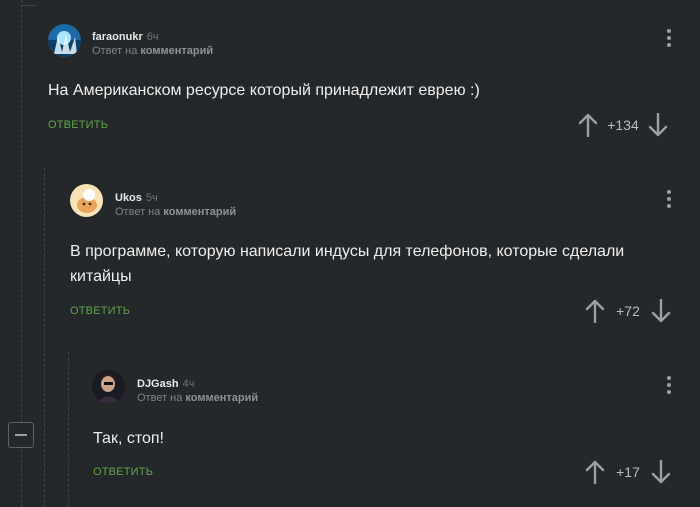 This screenshot has width=700, height=507. Describe the element at coordinates (29, 5) in the screenshot. I see `thread-separator` at that location.